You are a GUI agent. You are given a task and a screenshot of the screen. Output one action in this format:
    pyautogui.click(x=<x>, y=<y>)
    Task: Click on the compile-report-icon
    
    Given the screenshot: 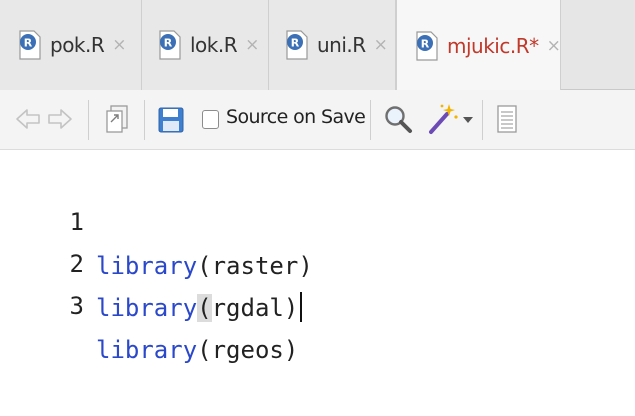 What is the action you would take?
    pyautogui.click(x=507, y=119)
    